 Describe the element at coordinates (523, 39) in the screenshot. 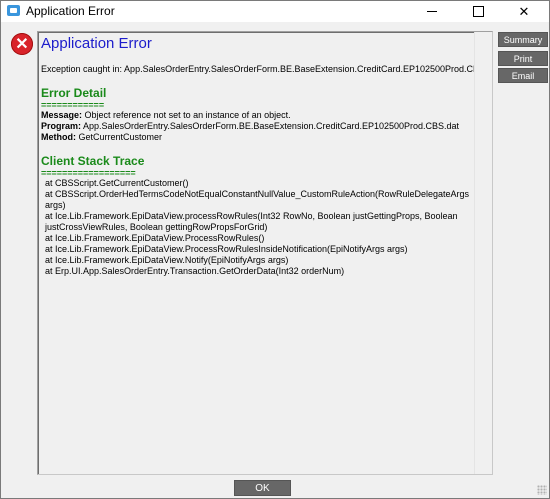

I see `summary-button: Summary` at that location.